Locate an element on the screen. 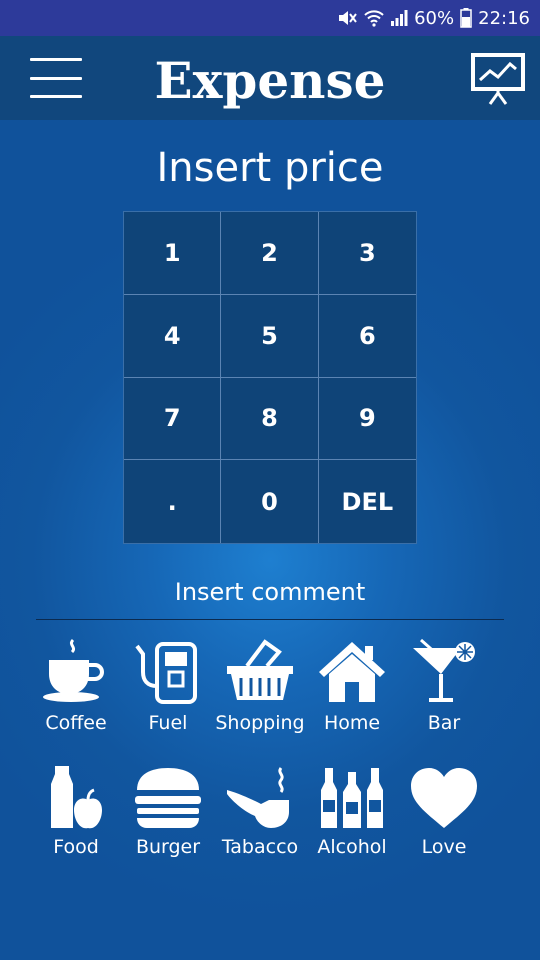 The height and width of the screenshot is (960, 540). coffee-icon is located at coordinates (73, 670).